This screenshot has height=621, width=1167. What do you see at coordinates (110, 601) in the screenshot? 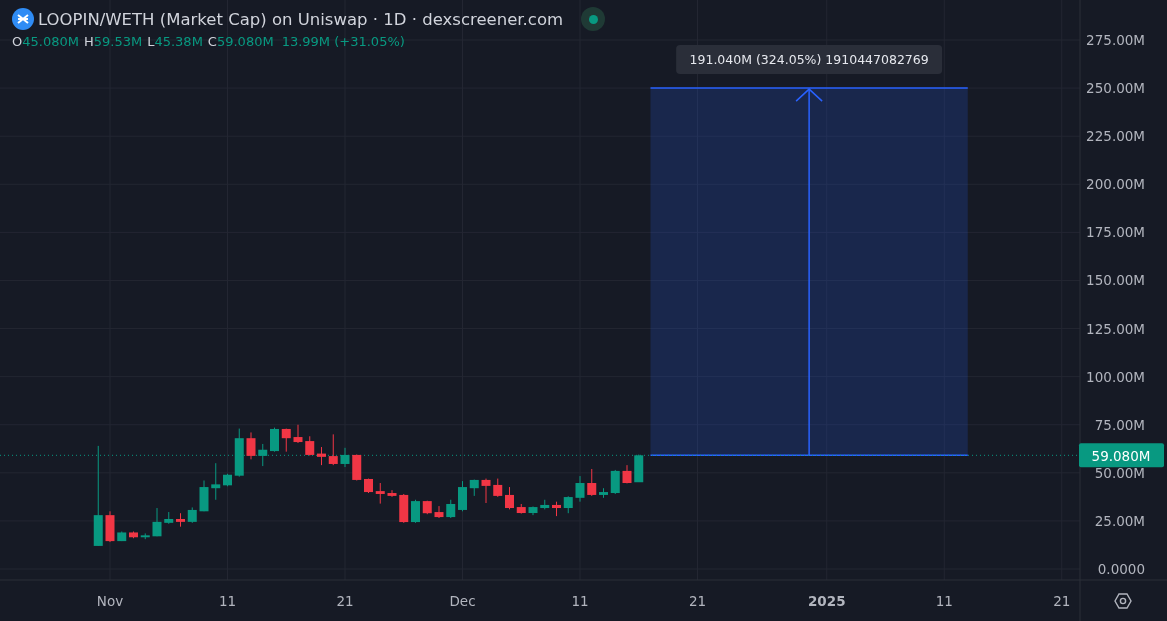
I see `x-axis-label: Nov` at bounding box center [110, 601].